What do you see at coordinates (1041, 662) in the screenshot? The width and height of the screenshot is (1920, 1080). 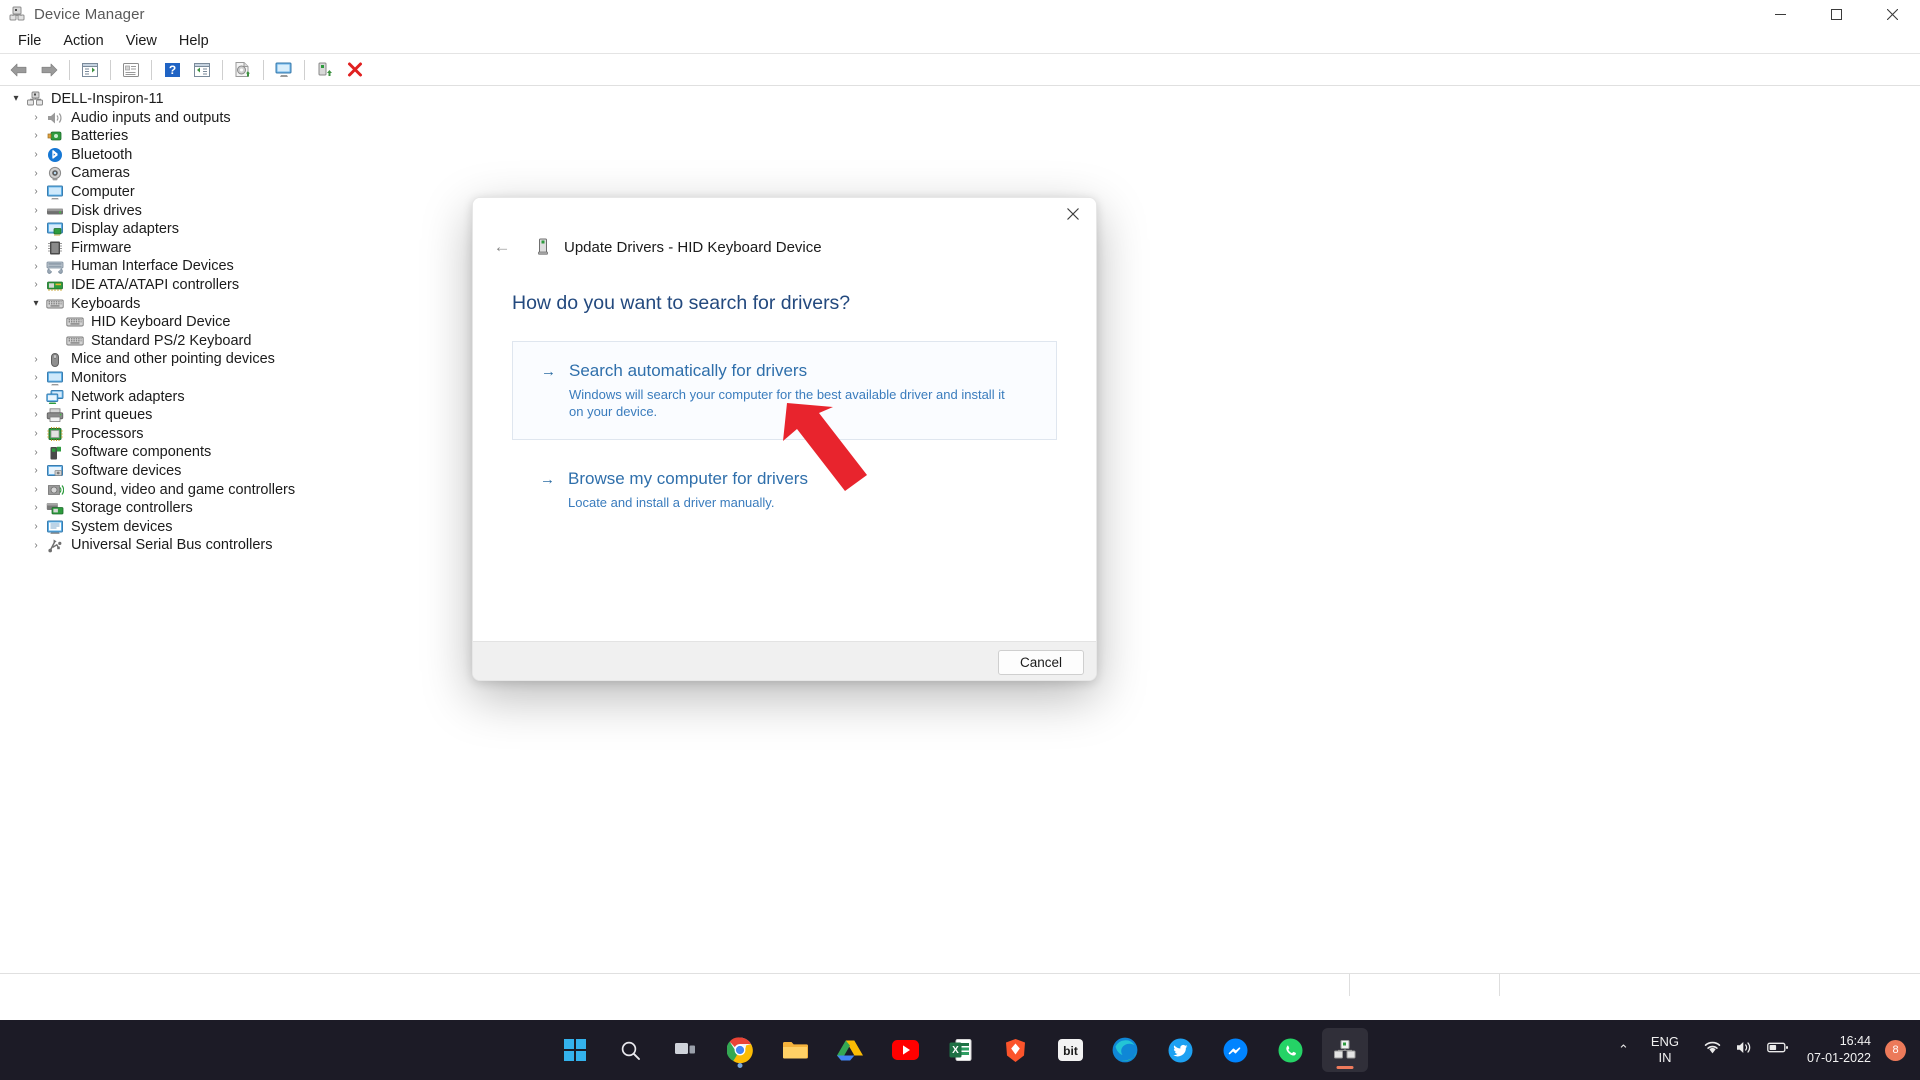 I see `cancel-button: Cancel` at bounding box center [1041, 662].